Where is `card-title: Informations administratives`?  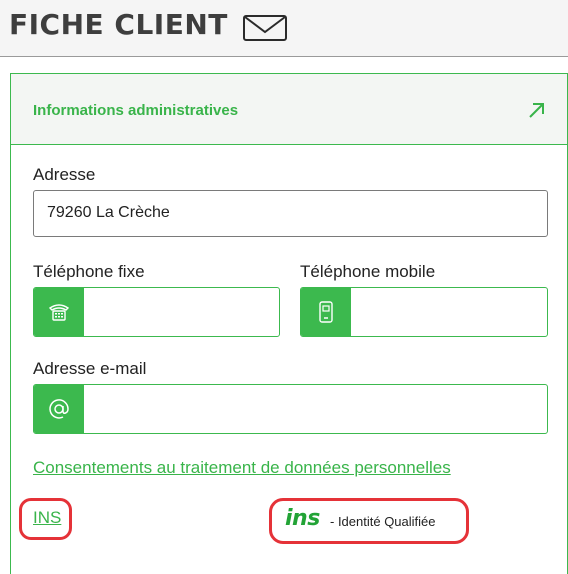
card-title: Informations administratives is located at coordinates (136, 110).